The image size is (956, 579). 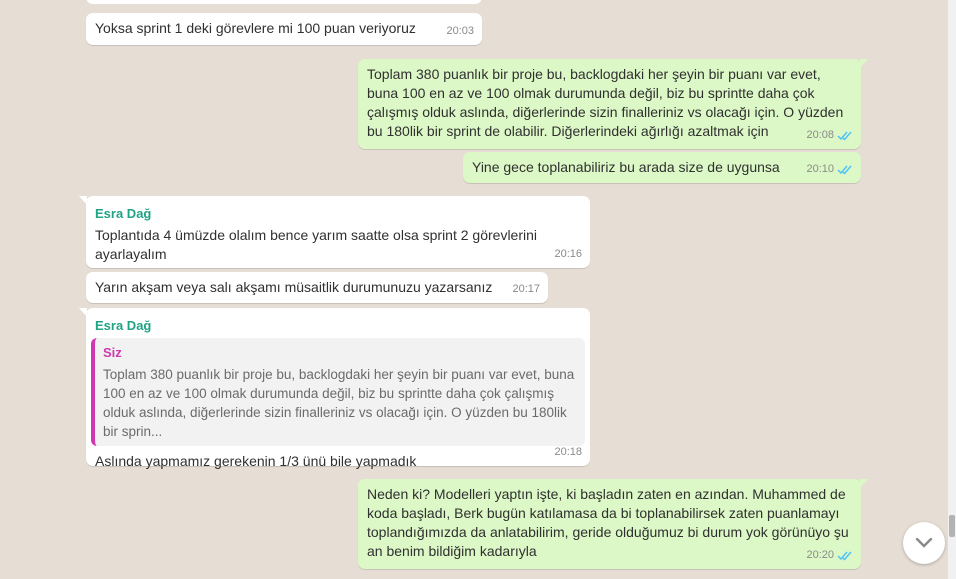 What do you see at coordinates (460, 31) in the screenshot?
I see `message-time: 20:03` at bounding box center [460, 31].